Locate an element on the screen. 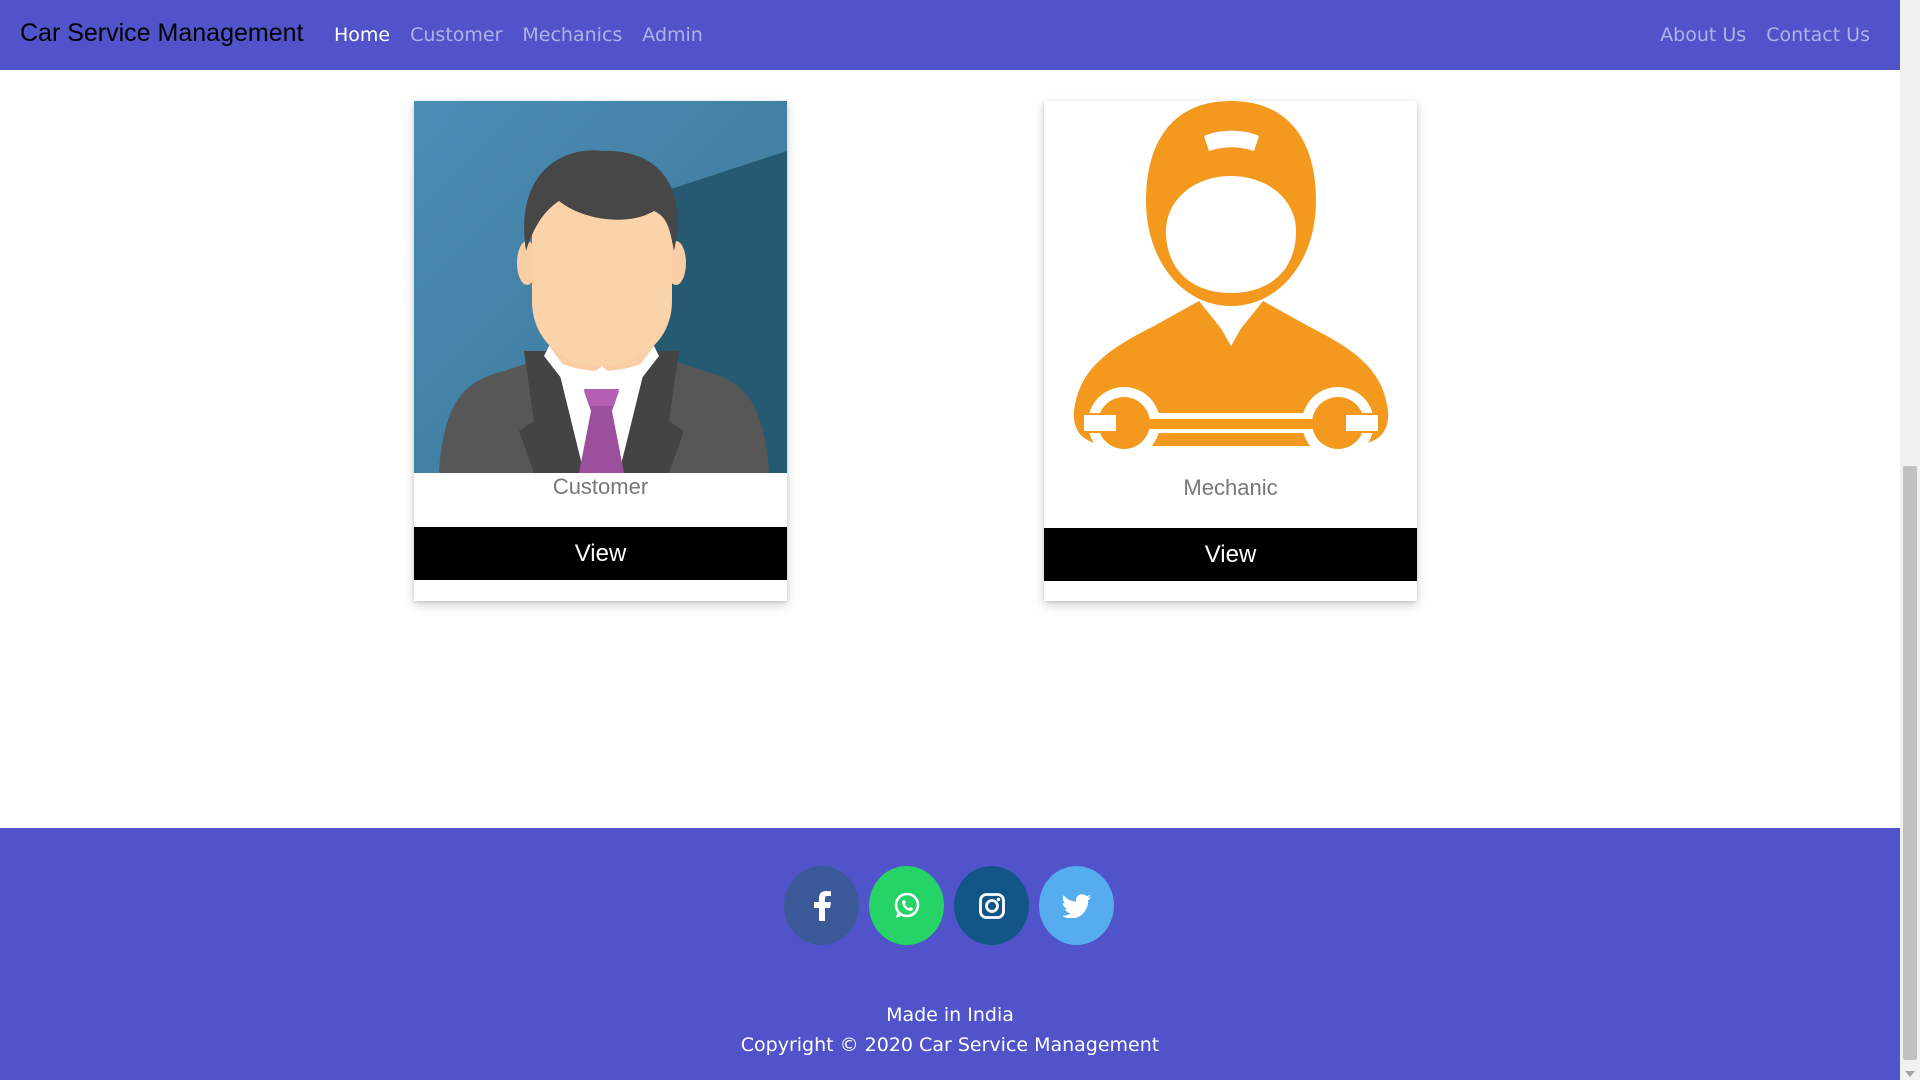 The height and width of the screenshot is (1080, 1920). scroll-down-arrow-icon is located at coordinates (1910, 1074).